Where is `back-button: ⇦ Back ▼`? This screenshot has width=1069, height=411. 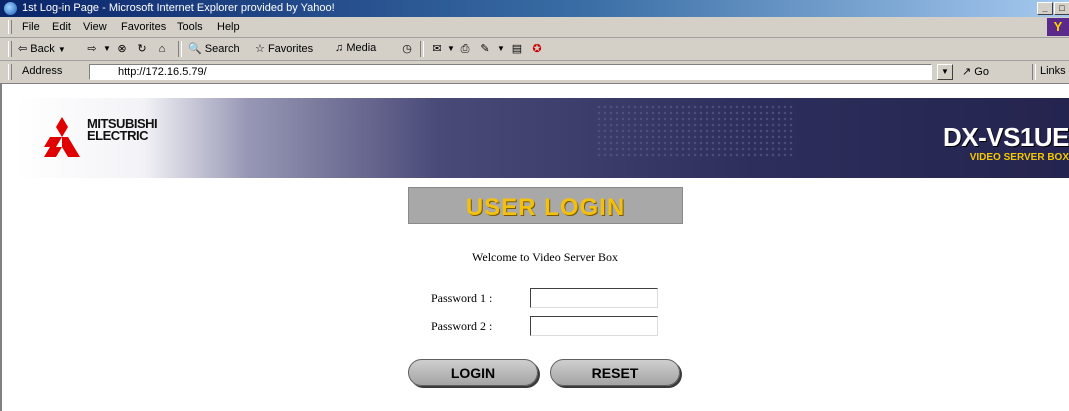
back-button: ⇦ Back ▼ is located at coordinates (42, 48).